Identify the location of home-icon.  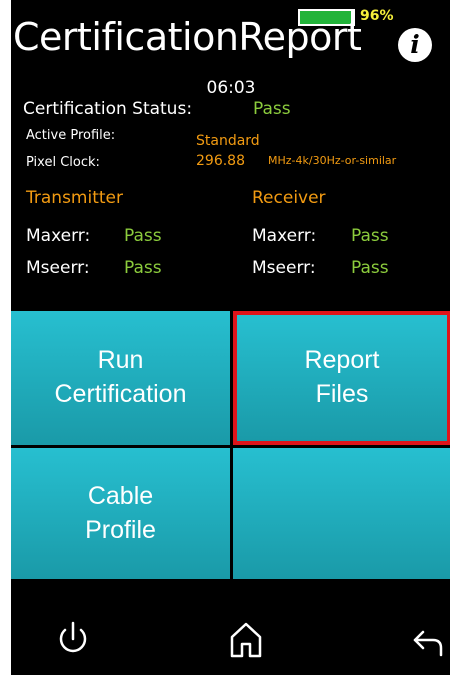
(246, 640).